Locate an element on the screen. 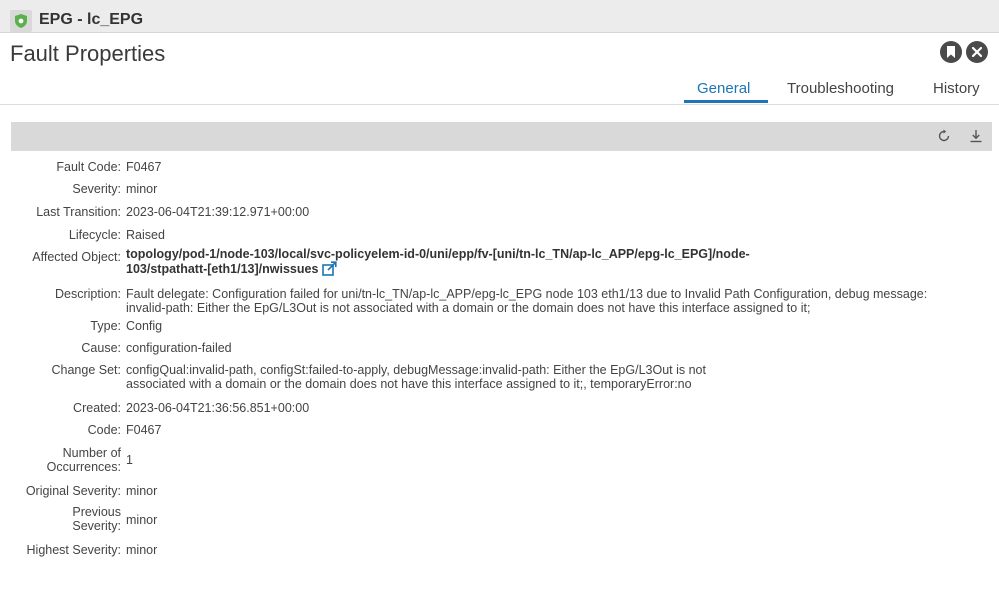 This screenshot has height=590, width=999. prop-label-line2: Severity: is located at coordinates (96, 526).